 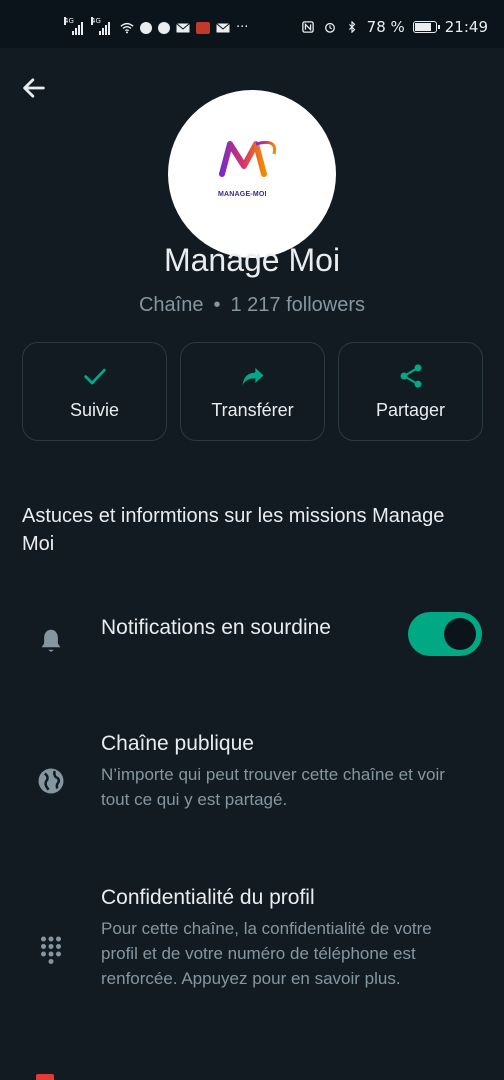 I want to click on channel-meta: Chaîne • 1 217 followers, so click(x=252, y=305).